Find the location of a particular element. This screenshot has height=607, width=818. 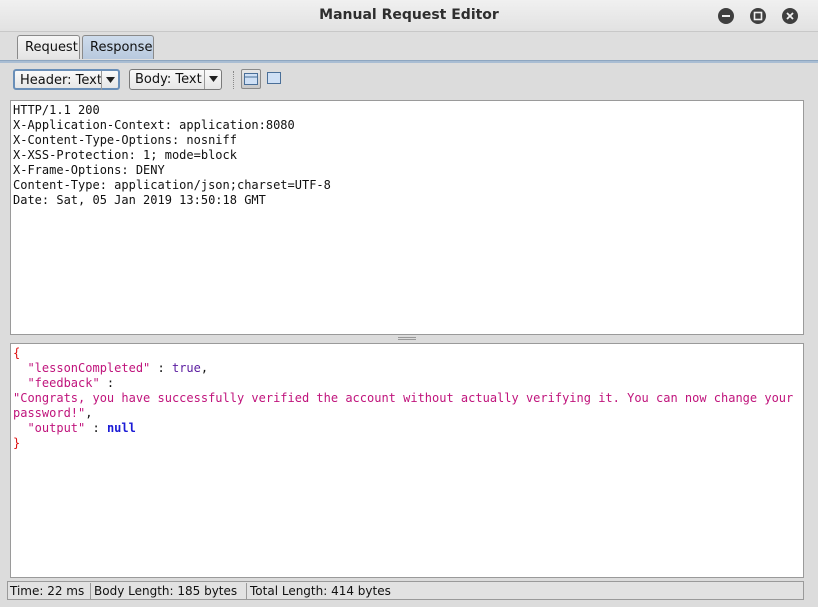

split-view-button is located at coordinates (251, 79).